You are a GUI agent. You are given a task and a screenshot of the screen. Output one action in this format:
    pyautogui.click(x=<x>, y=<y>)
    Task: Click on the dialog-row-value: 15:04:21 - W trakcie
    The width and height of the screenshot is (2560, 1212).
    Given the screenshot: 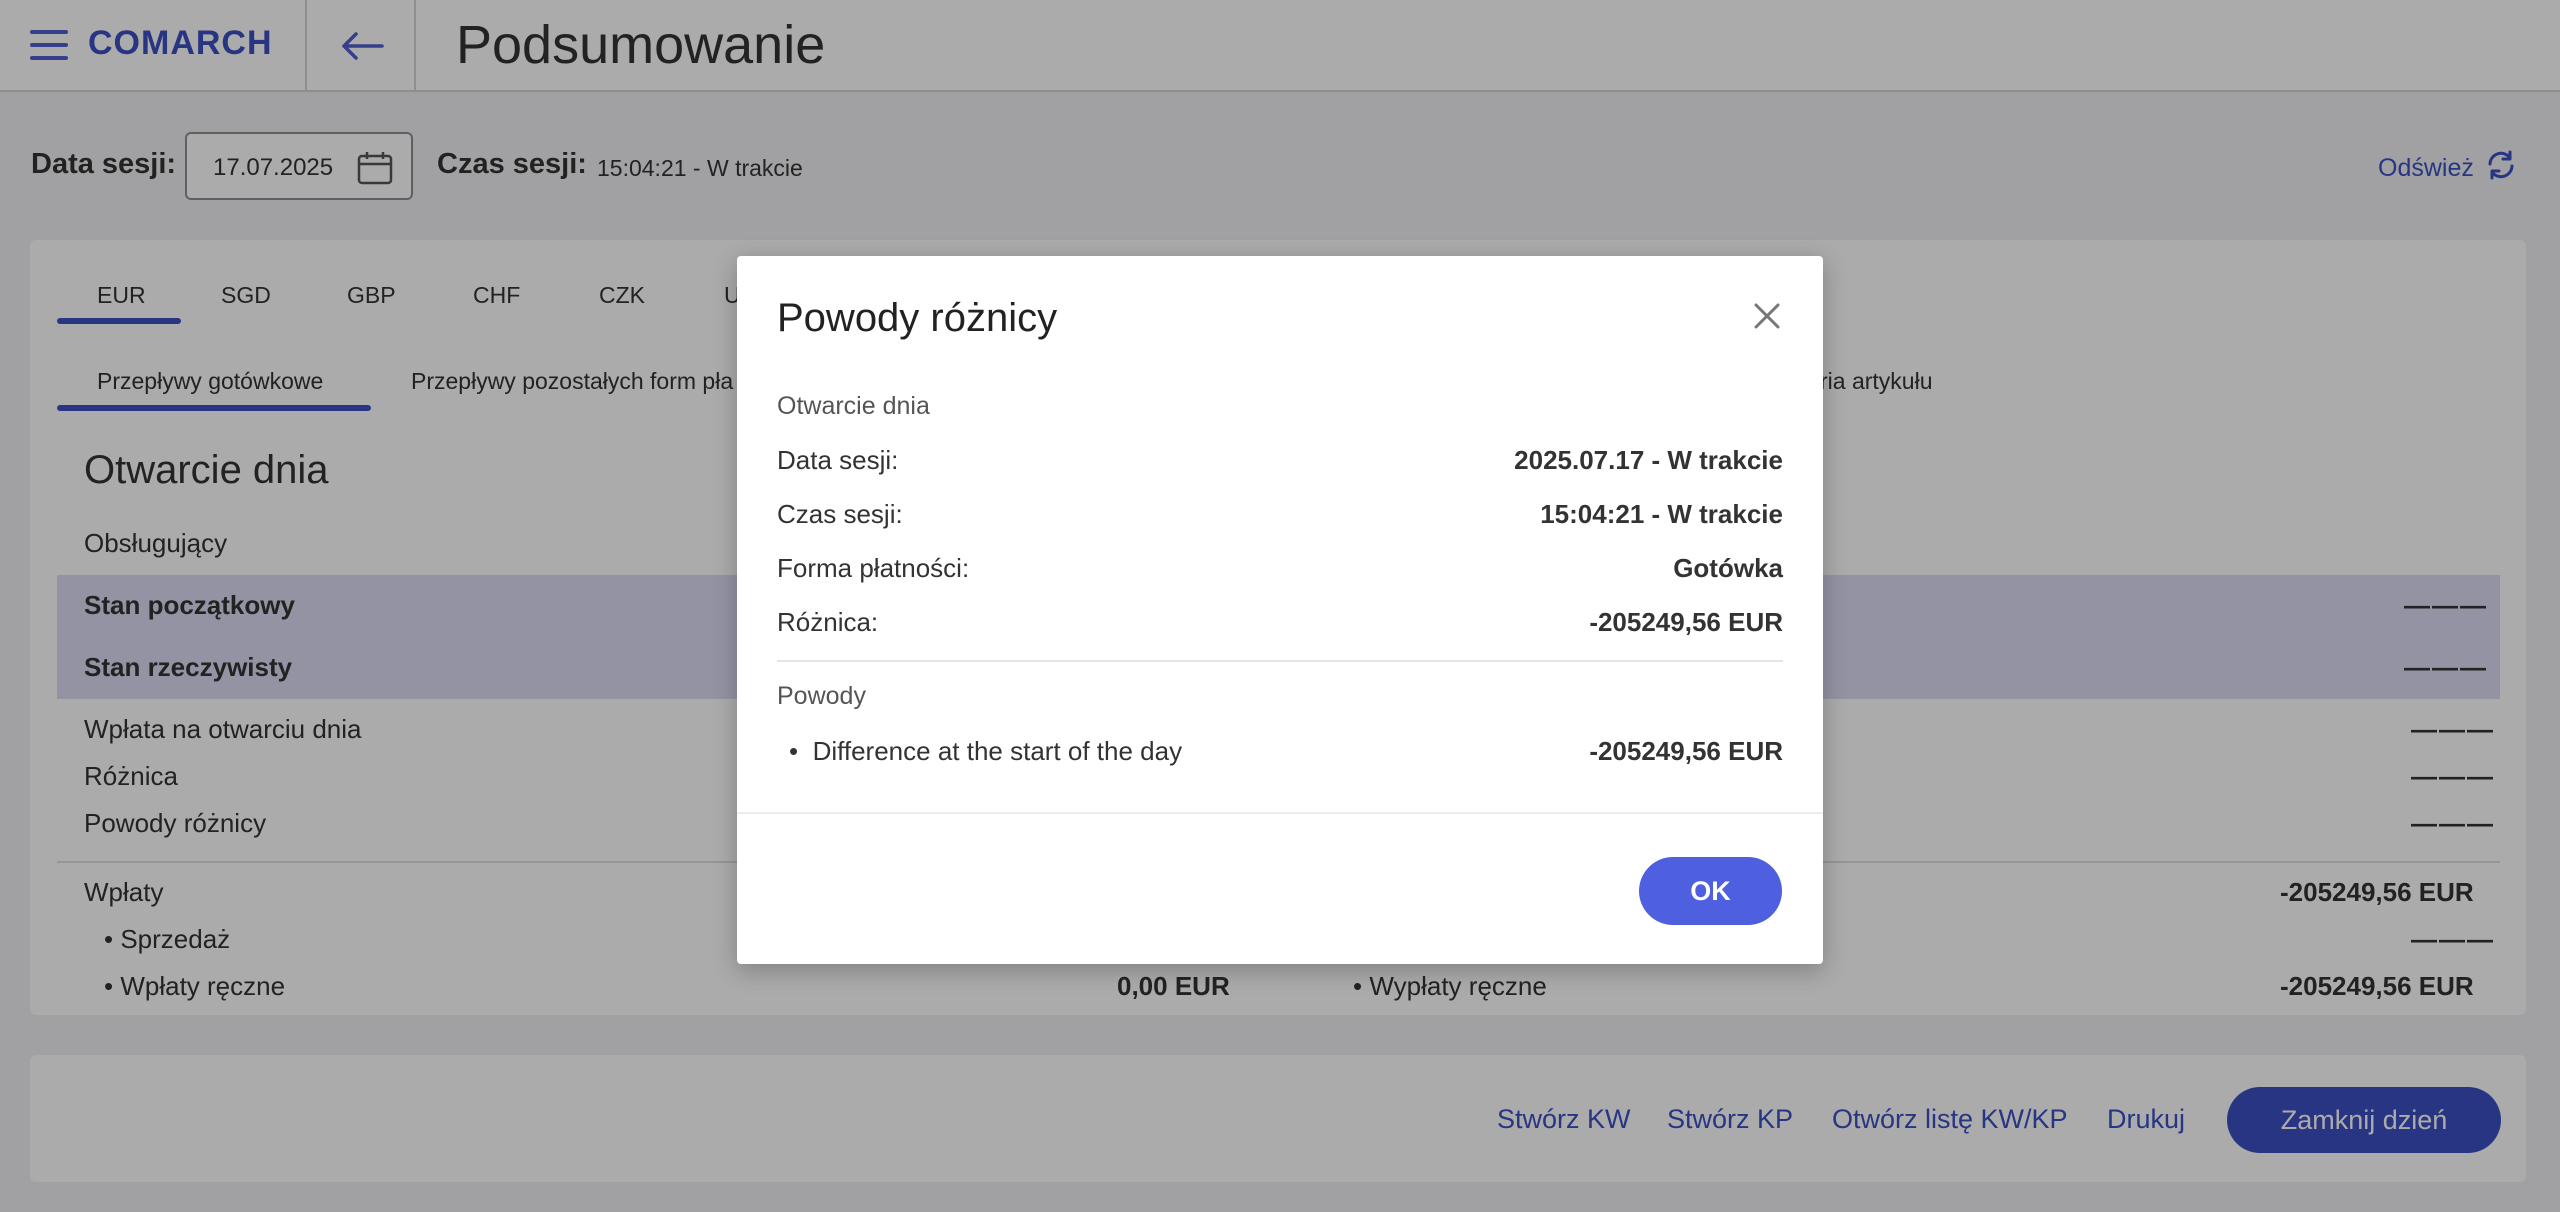 What is the action you would take?
    pyautogui.click(x=1661, y=514)
    